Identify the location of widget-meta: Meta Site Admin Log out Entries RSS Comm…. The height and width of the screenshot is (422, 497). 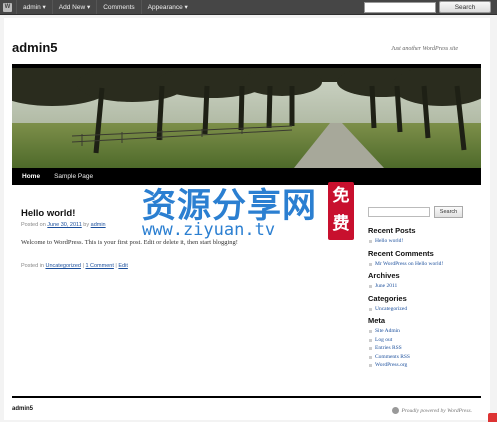
(422, 343).